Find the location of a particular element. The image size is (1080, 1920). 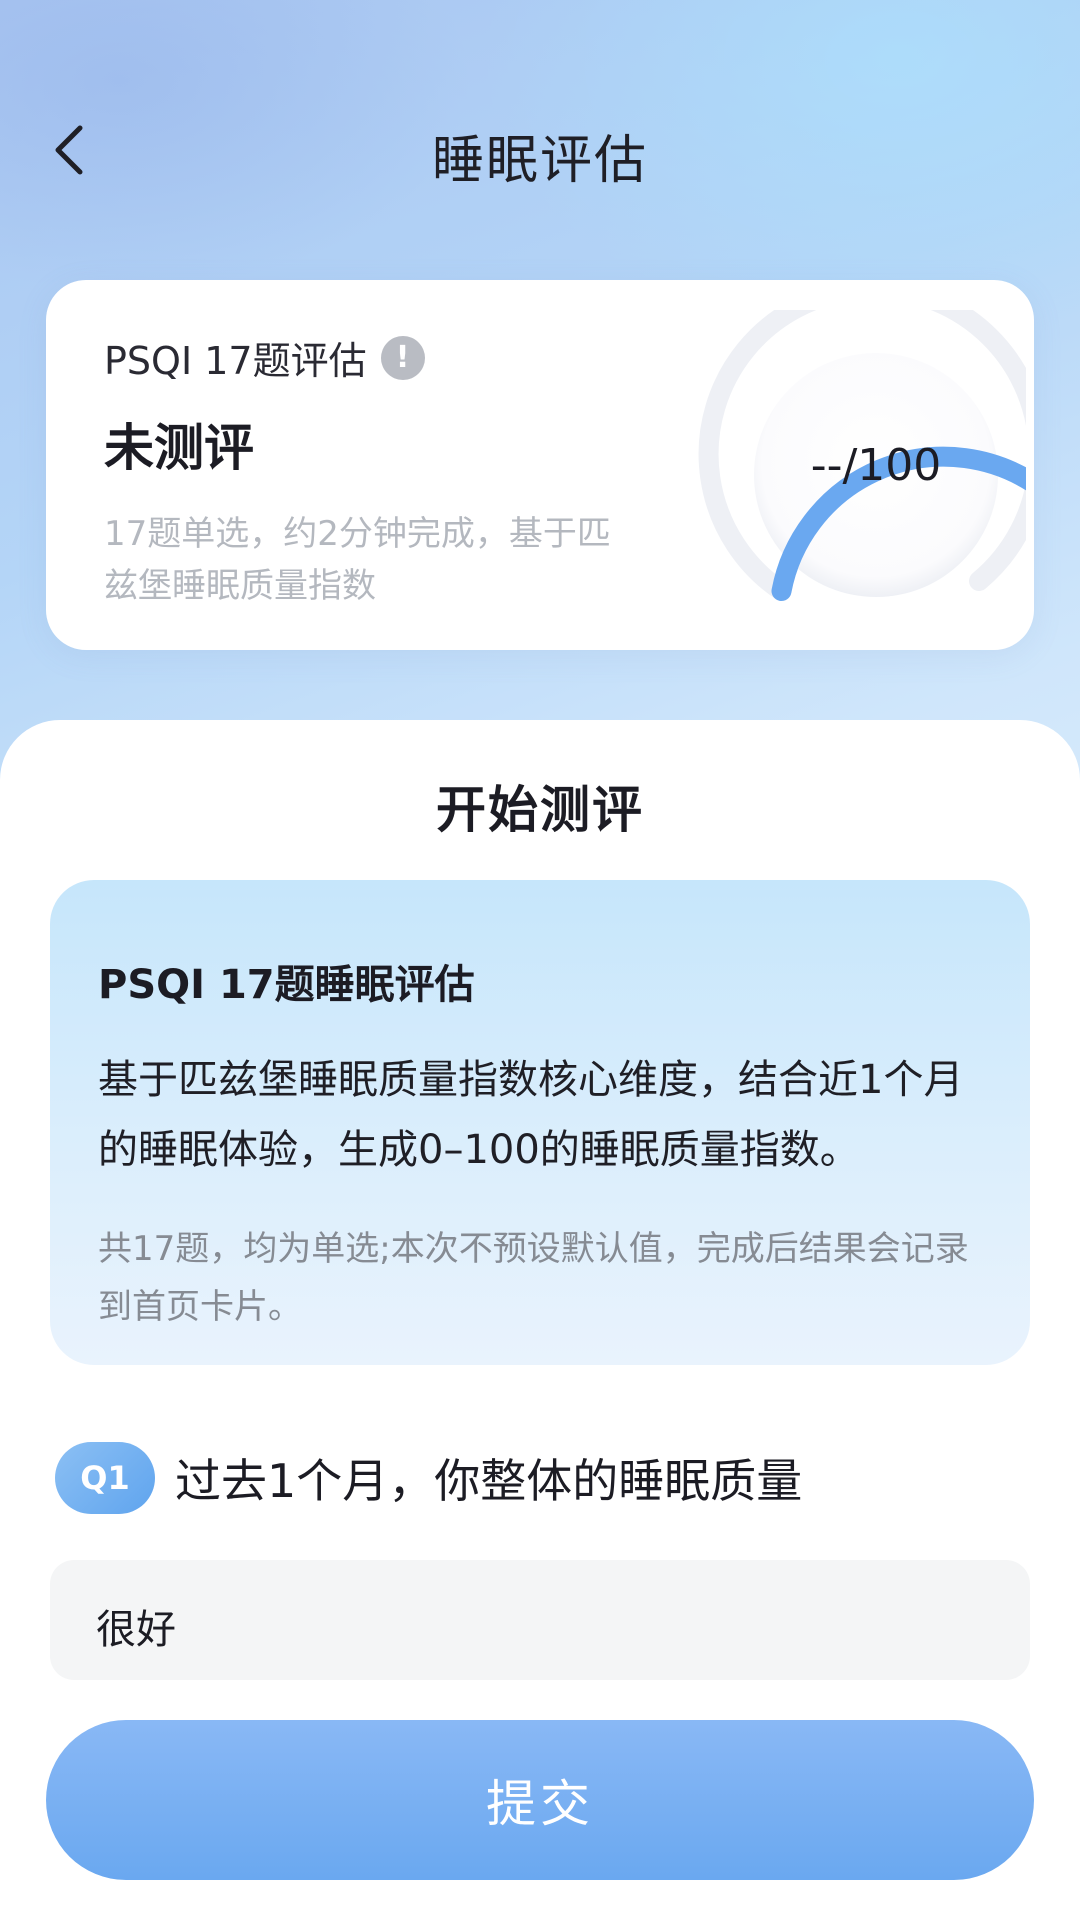

answer-option-label: 很好 is located at coordinates (136, 1630).